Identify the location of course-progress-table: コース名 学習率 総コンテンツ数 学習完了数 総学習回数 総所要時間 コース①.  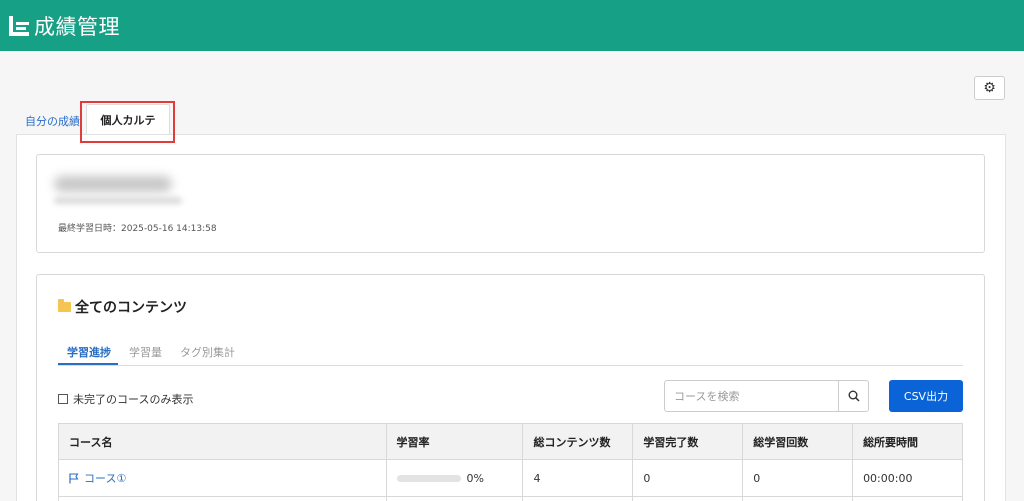
(510, 462).